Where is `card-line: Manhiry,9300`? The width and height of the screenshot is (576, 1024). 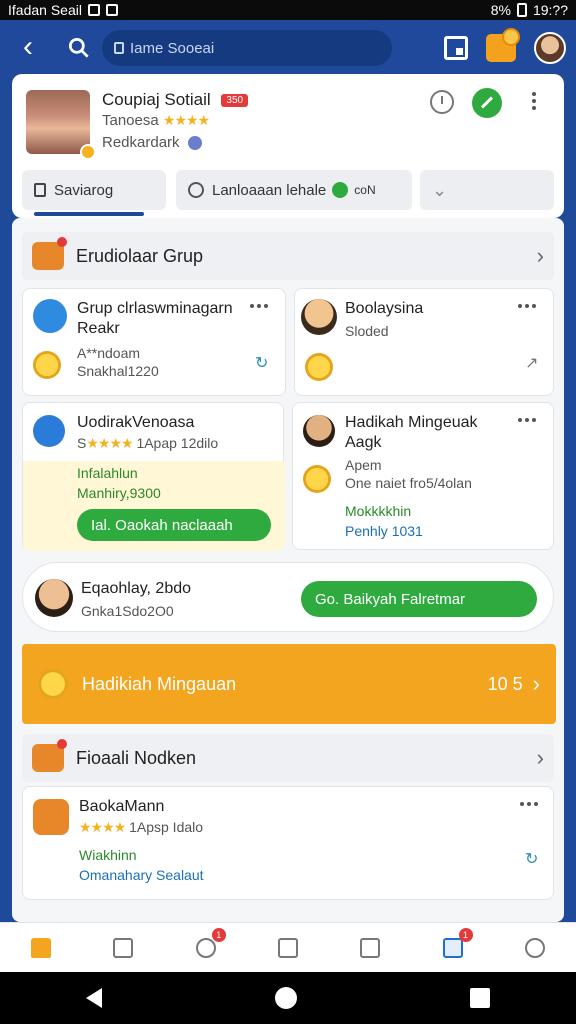 card-line: Manhiry,9300 is located at coordinates (119, 493).